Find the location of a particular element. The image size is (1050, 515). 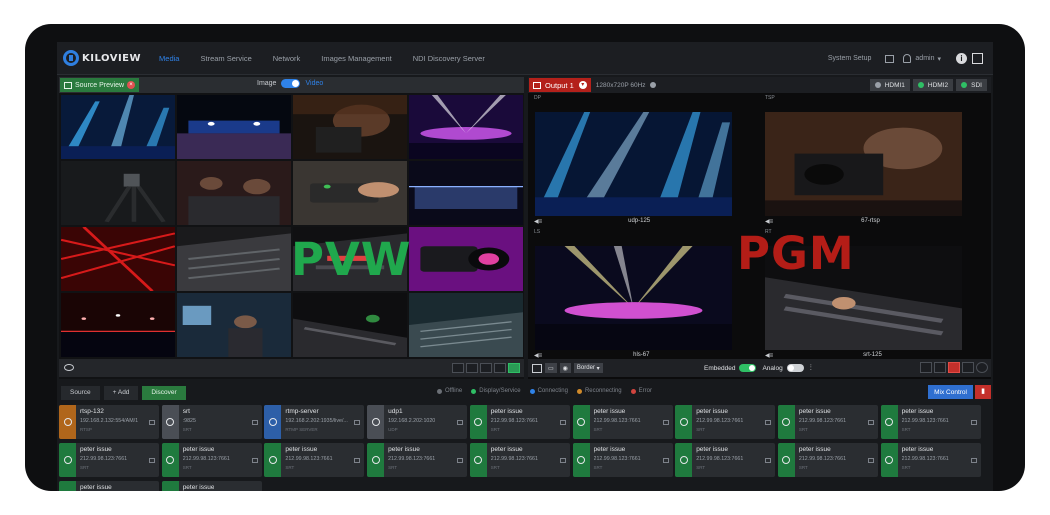

nav-item-ndi-discovery-server: NDI Discovery Server is located at coordinates (449, 58).